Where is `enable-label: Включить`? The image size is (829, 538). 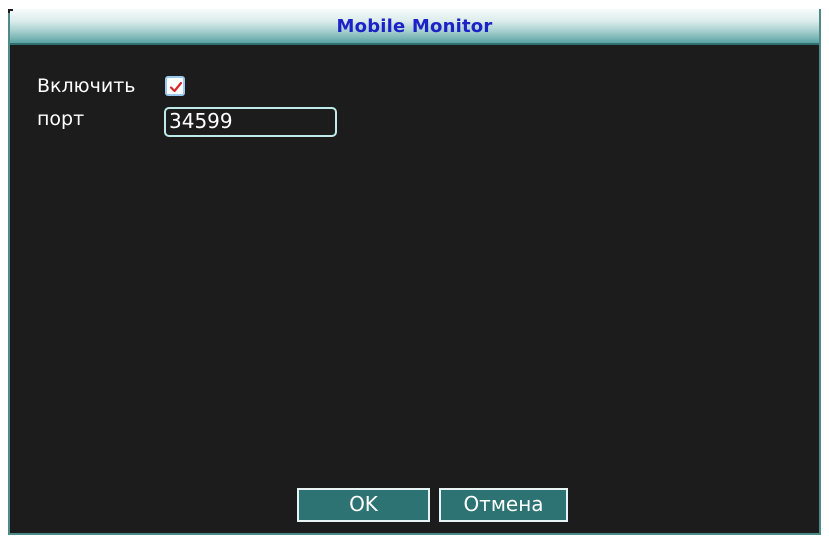
enable-label: Включить is located at coordinates (86, 86).